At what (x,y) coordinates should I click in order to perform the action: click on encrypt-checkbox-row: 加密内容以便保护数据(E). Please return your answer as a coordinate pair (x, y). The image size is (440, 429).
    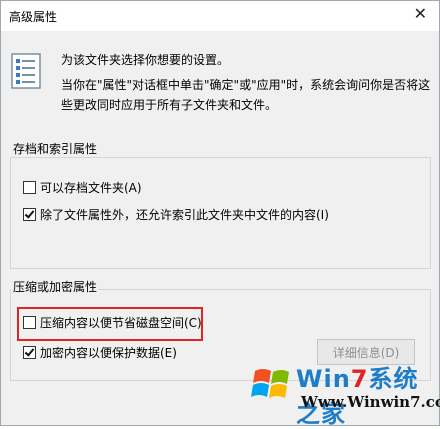
    Looking at the image, I should click on (100, 352).